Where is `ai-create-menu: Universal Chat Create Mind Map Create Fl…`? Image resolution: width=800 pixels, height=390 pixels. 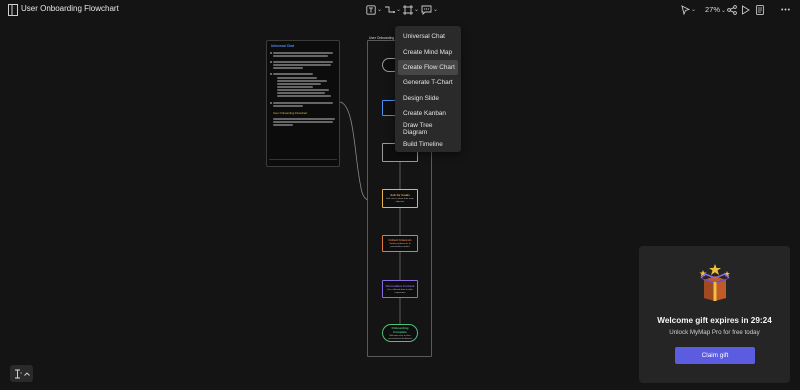 ai-create-menu: Universal Chat Create Mind Map Create Fl… is located at coordinates (428, 89).